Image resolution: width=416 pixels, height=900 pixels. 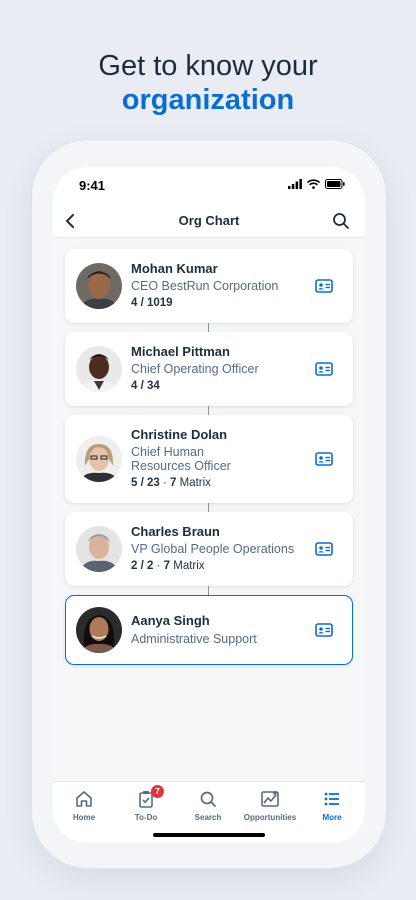 I want to click on employee-title: VP Global People Operations, so click(x=213, y=549).